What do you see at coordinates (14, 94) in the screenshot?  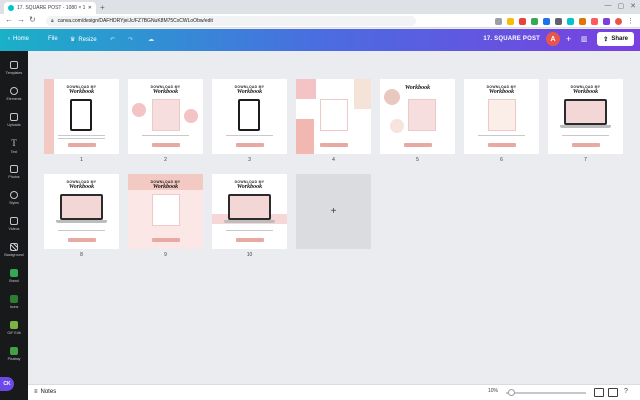 I see `sidebar-item-elements: Elements` at bounding box center [14, 94].